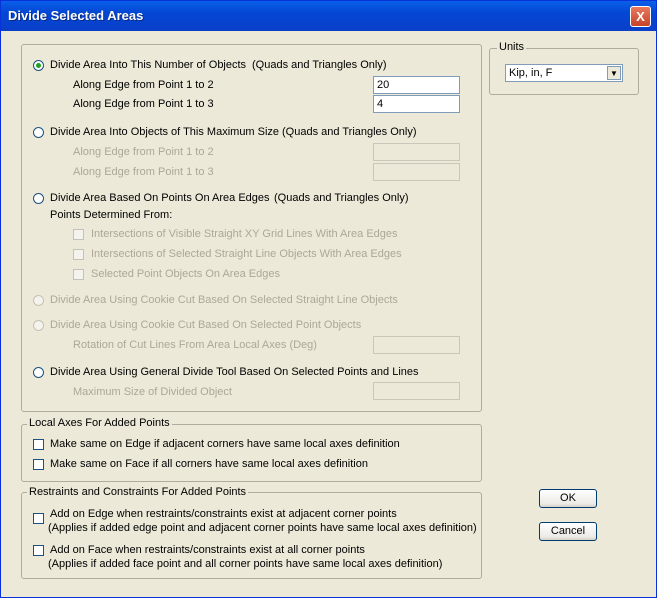  I want to click on edge-1-3-label: Along Edge from Point 1 to 3, so click(143, 104).